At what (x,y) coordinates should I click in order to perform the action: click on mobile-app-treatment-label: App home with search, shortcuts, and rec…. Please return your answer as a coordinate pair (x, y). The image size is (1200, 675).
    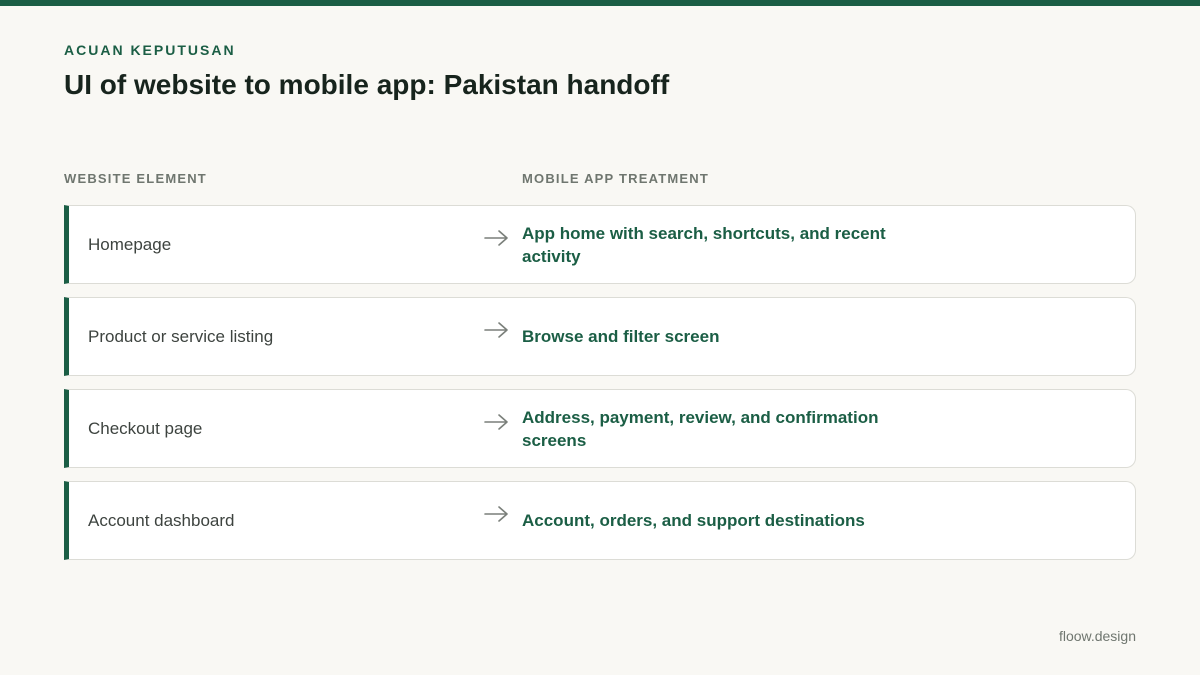
    Looking at the image, I should click on (704, 244).